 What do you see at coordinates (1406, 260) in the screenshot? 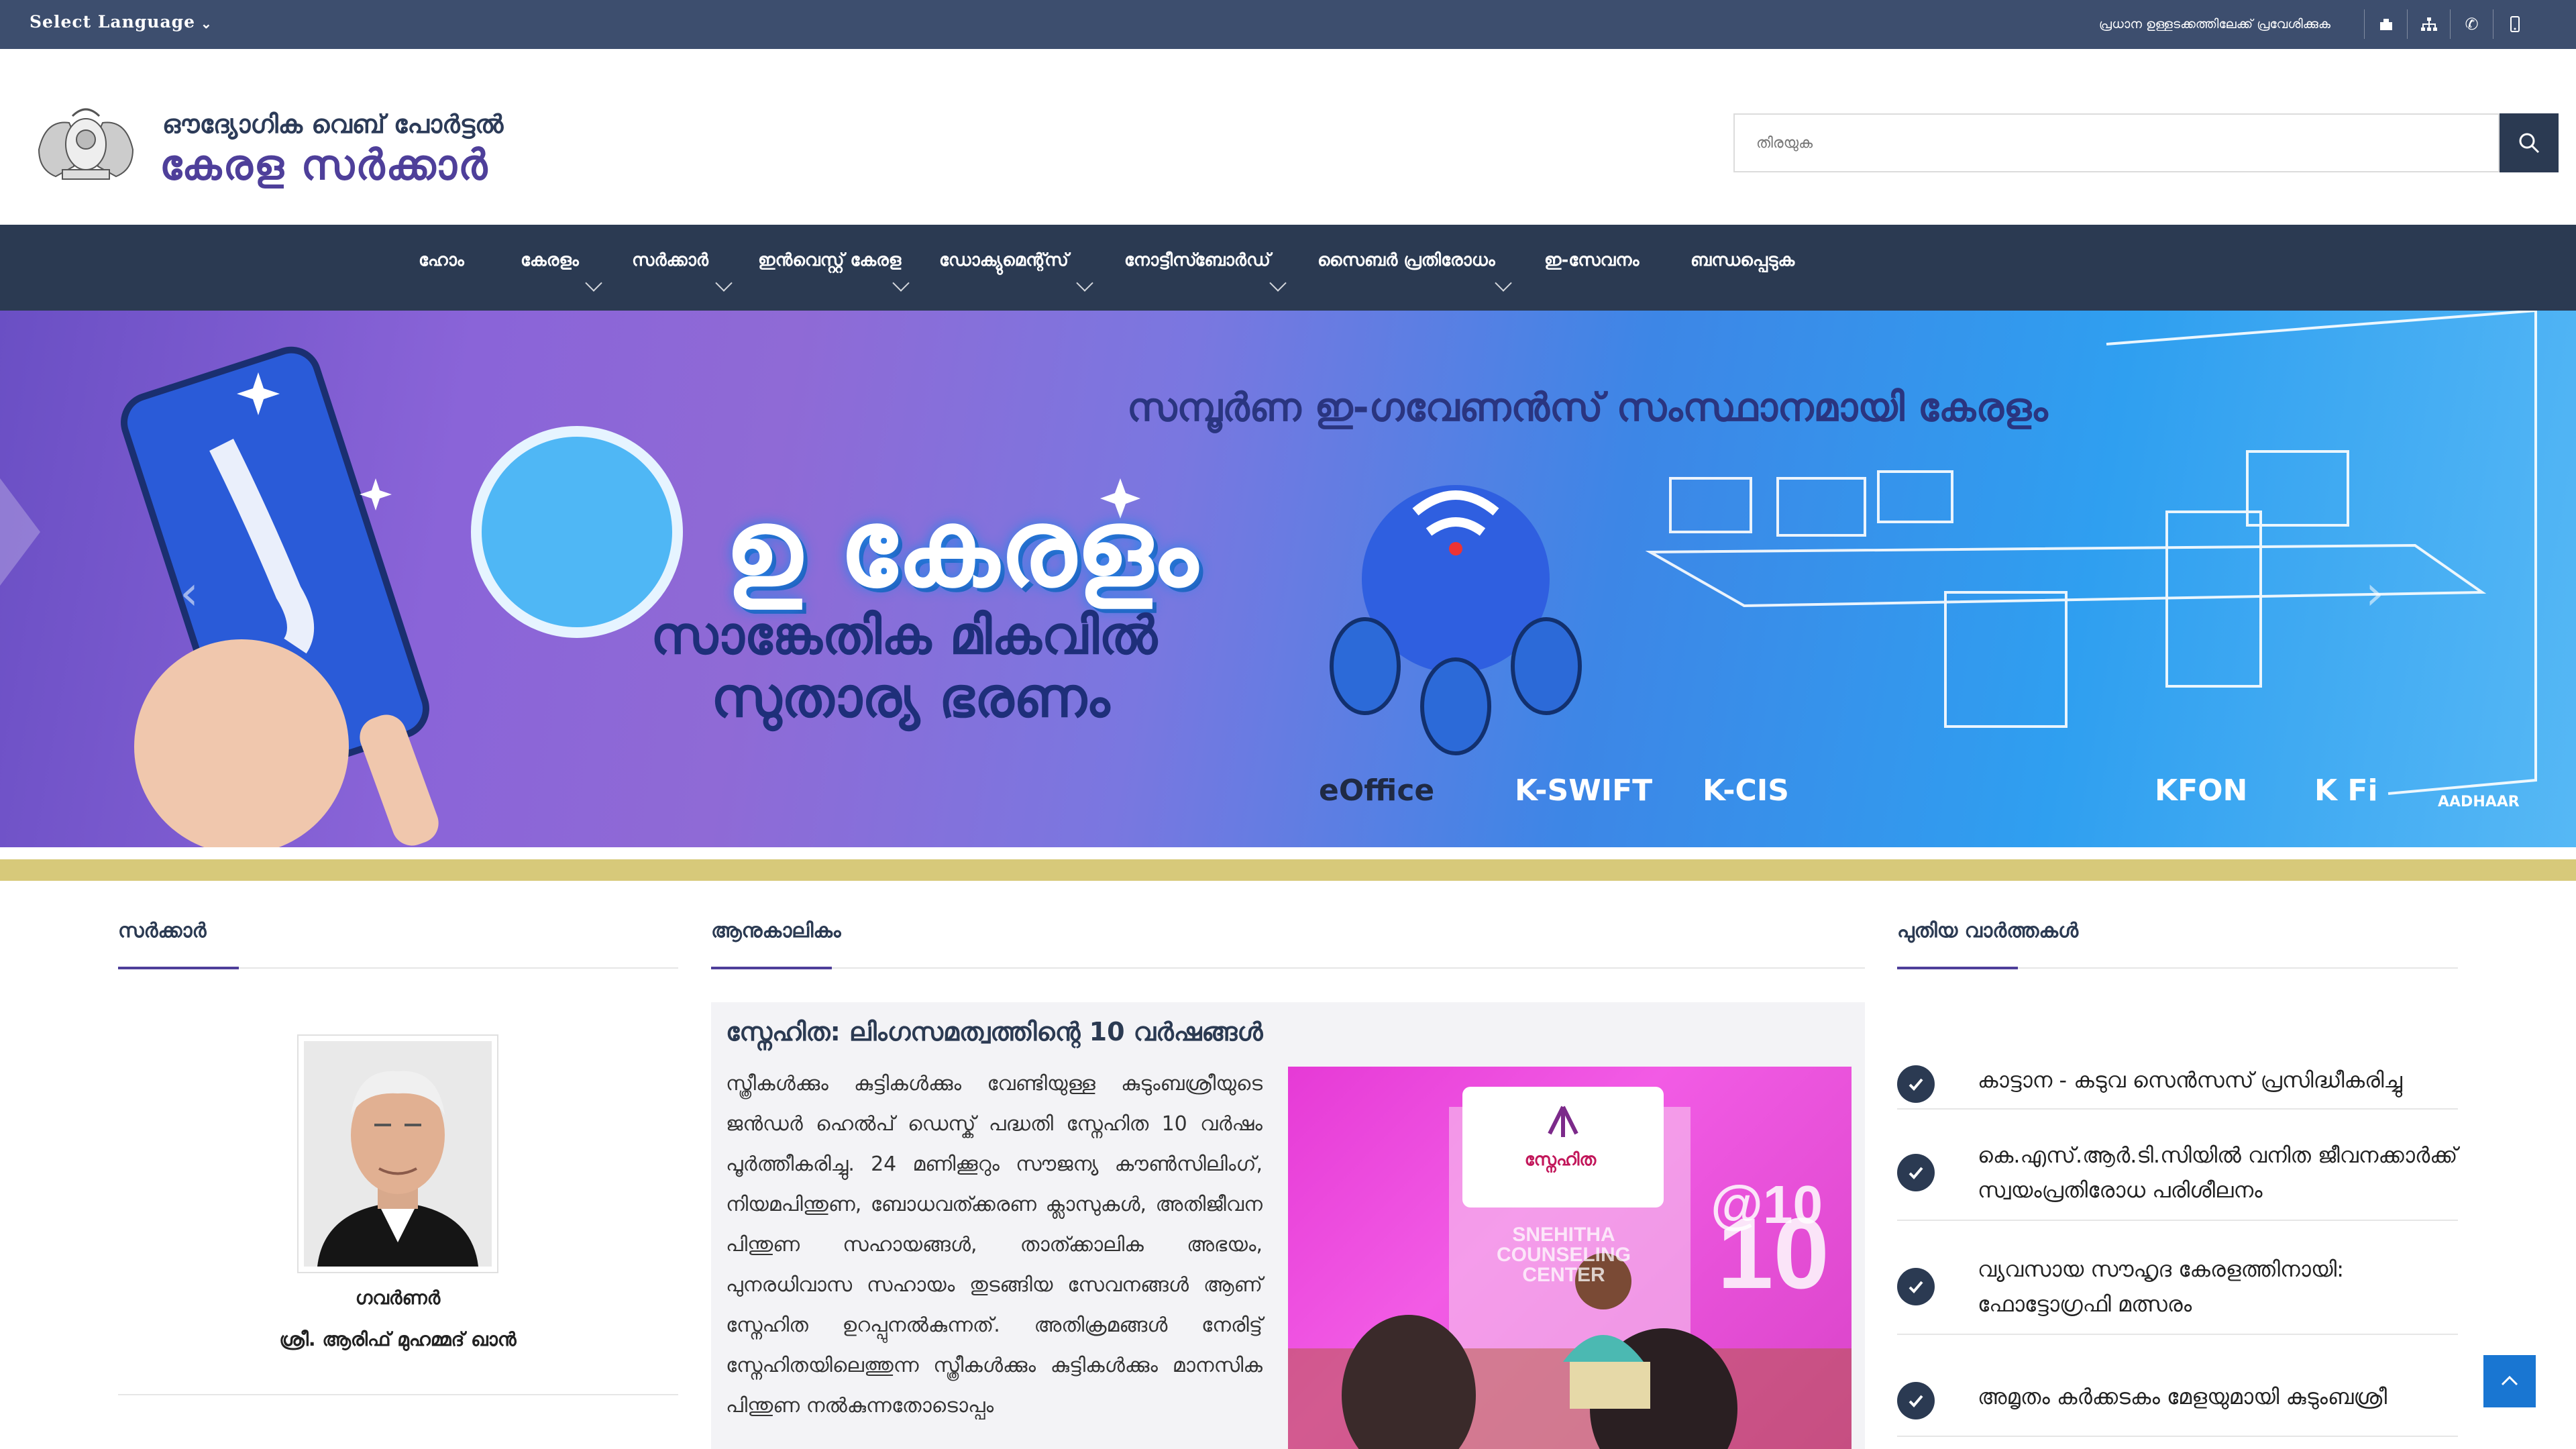
I see `nav-item-label: സൈബർ പ്രതിരോധം` at bounding box center [1406, 260].